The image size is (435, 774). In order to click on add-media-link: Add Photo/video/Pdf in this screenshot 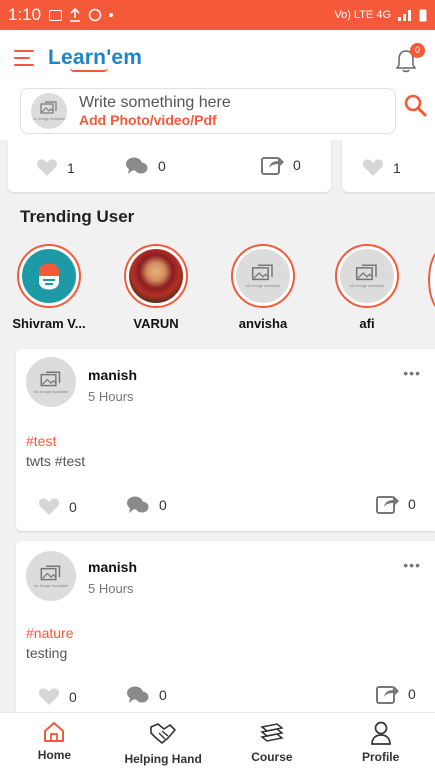, I will do `click(155, 120)`.